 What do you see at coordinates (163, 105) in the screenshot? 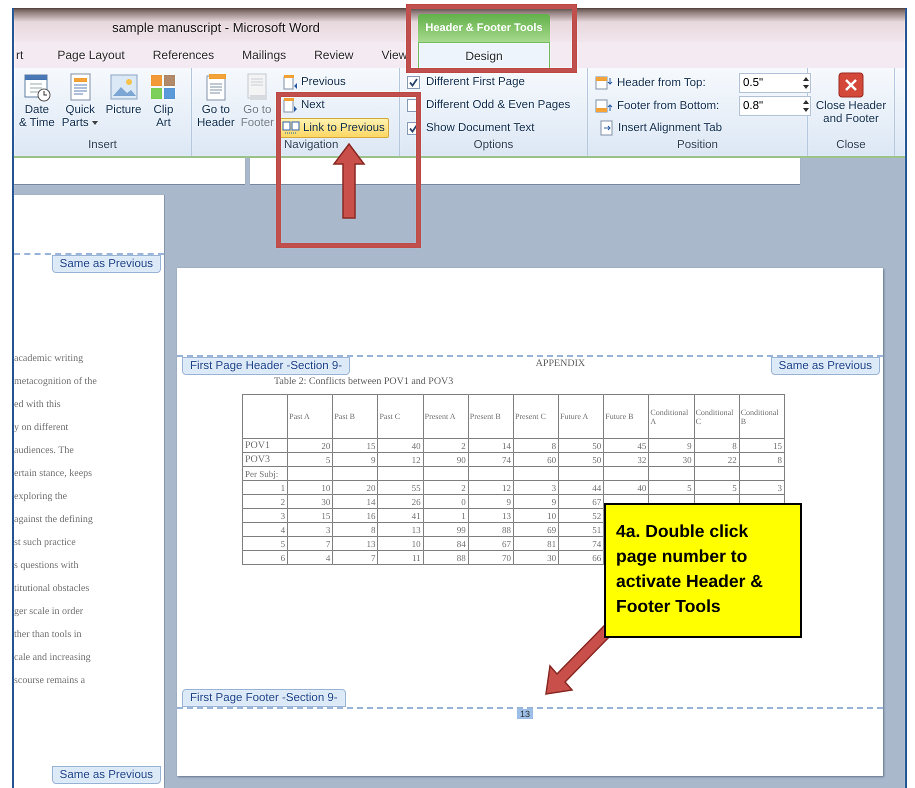
I see `ribbon-button: Clip Art` at bounding box center [163, 105].